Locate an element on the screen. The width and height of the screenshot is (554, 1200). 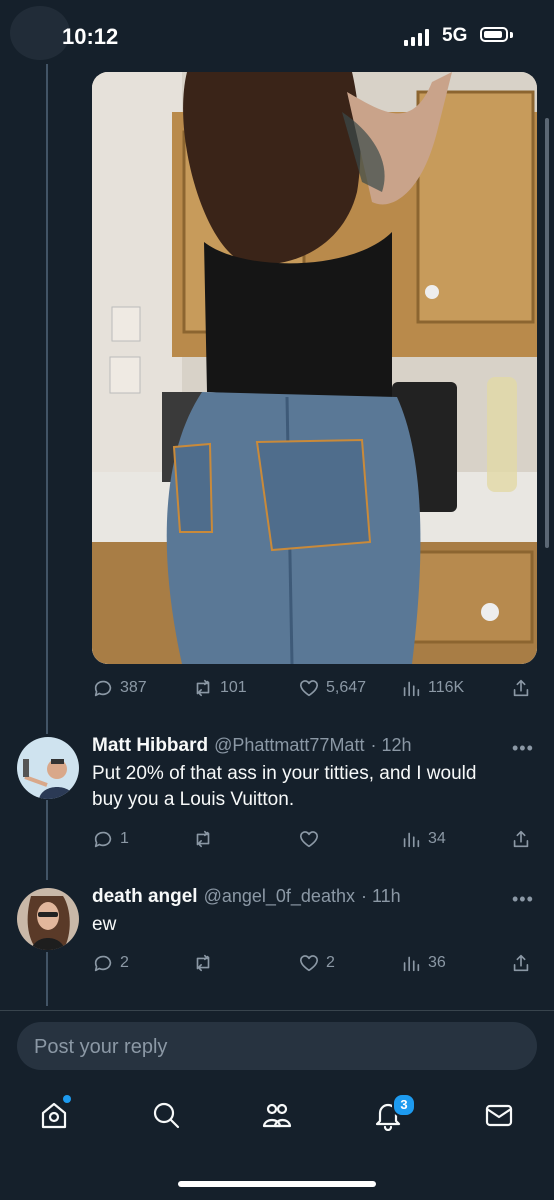
reply-button: 387 is located at coordinates (119, 688).